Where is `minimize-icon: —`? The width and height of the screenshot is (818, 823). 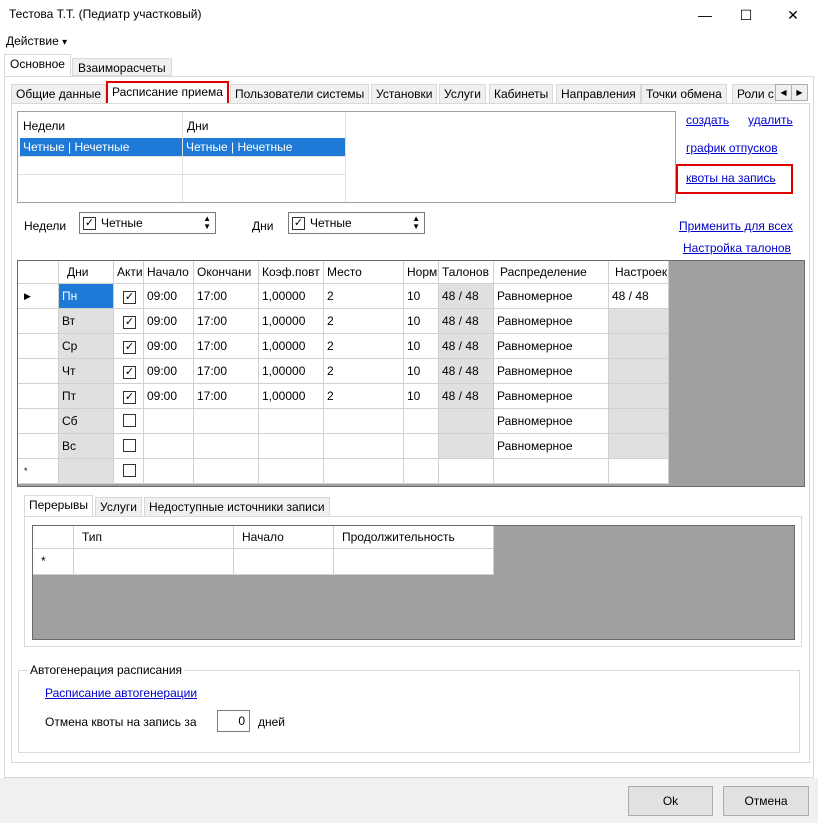
minimize-icon: — is located at coordinates (705, 15).